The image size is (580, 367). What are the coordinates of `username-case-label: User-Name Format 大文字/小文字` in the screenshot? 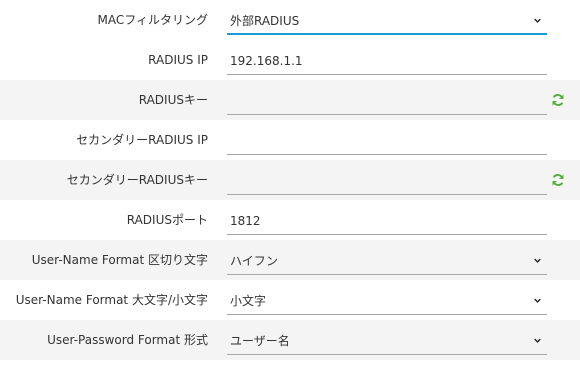 It's located at (111, 300).